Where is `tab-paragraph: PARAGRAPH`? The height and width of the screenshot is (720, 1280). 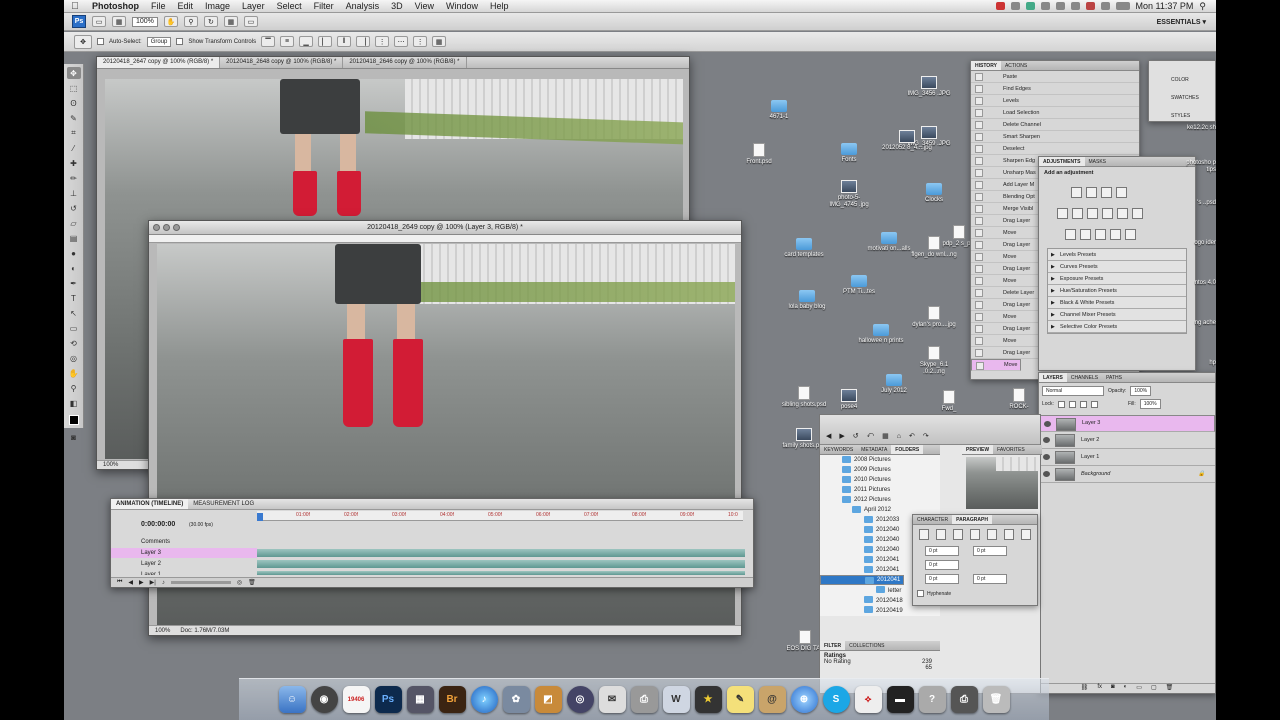
tab-paragraph: PARAGRAPH is located at coordinates (972, 519).